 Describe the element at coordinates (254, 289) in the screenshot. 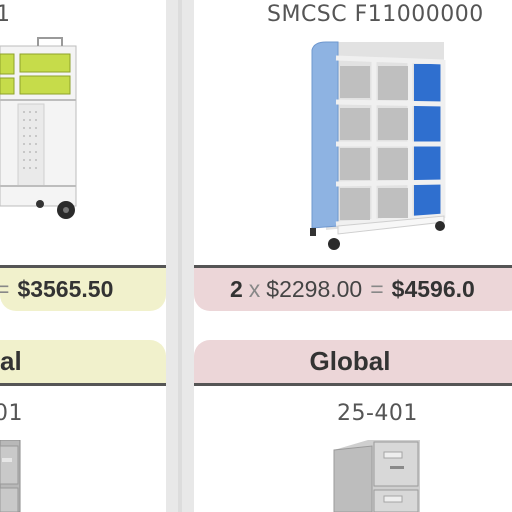

I see `times-sign: x` at that location.